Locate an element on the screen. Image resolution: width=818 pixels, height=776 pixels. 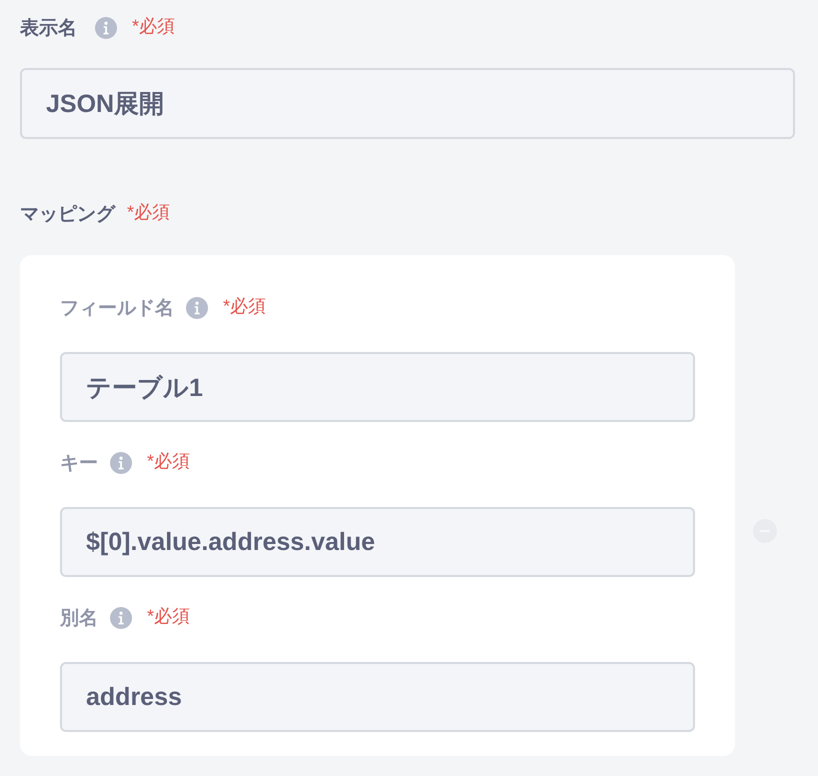
text-field: テーブル1 is located at coordinates (377, 387).